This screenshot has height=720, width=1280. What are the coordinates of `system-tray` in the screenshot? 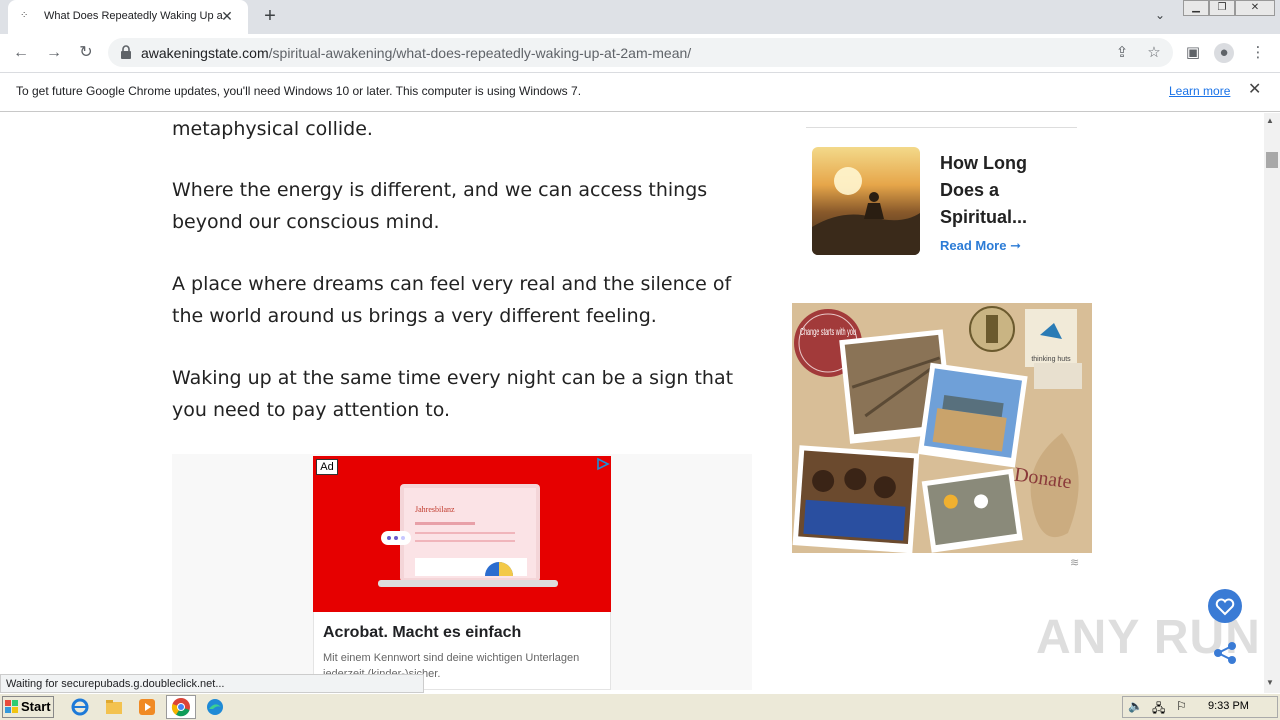 It's located at (1200, 707).